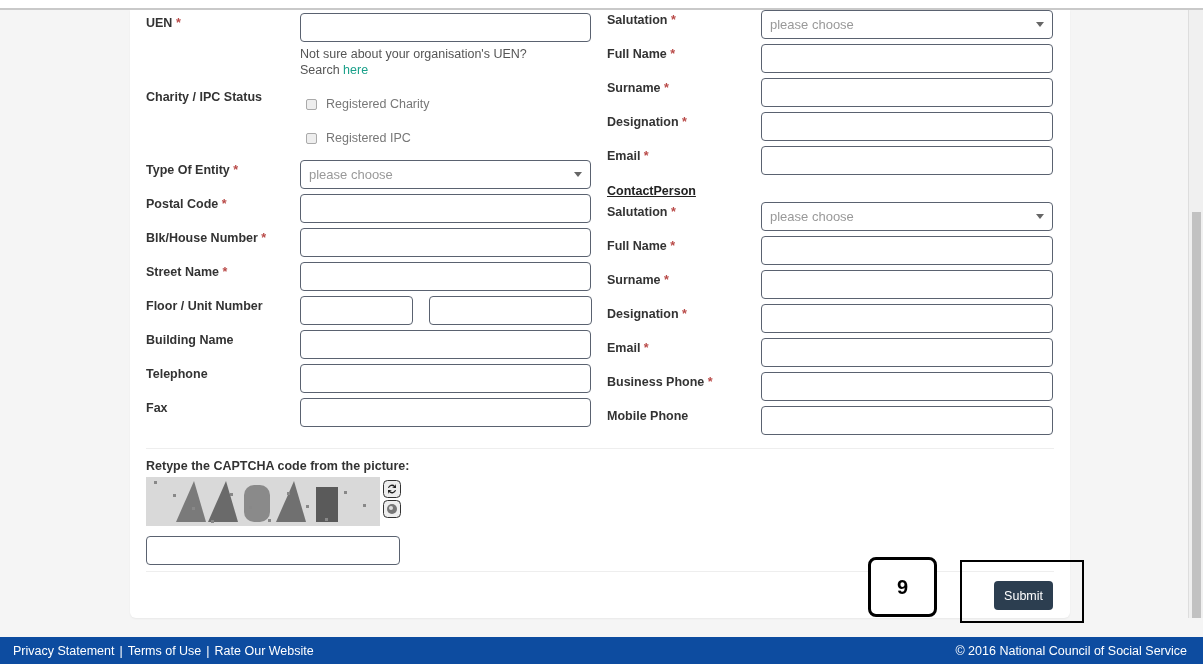 The height and width of the screenshot is (664, 1203). I want to click on submit-button: Submit, so click(1023, 595).